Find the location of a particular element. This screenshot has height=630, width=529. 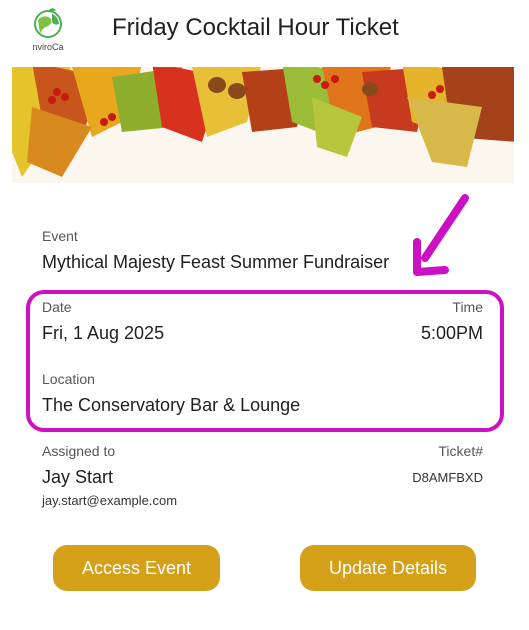

globe-leaf-icon is located at coordinates (48, 23).